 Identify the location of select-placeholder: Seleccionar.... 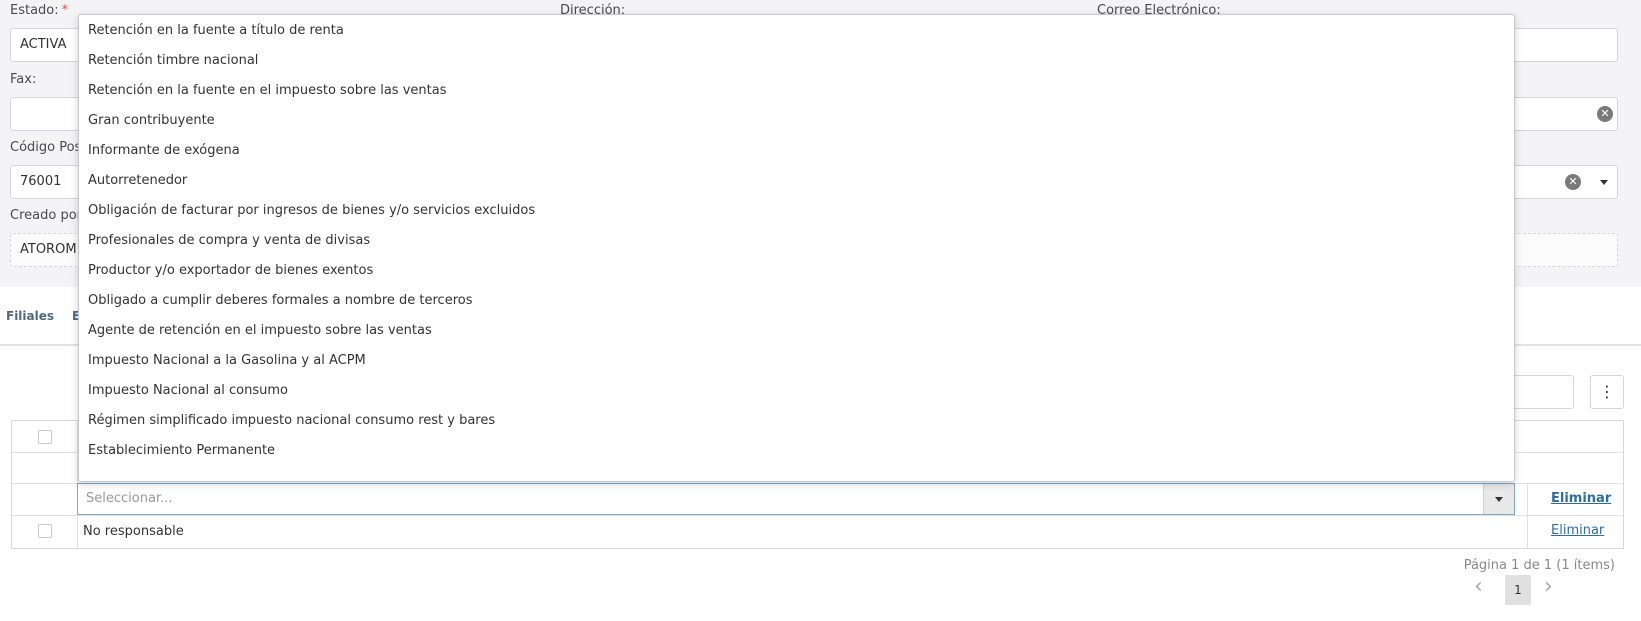
(129, 498).